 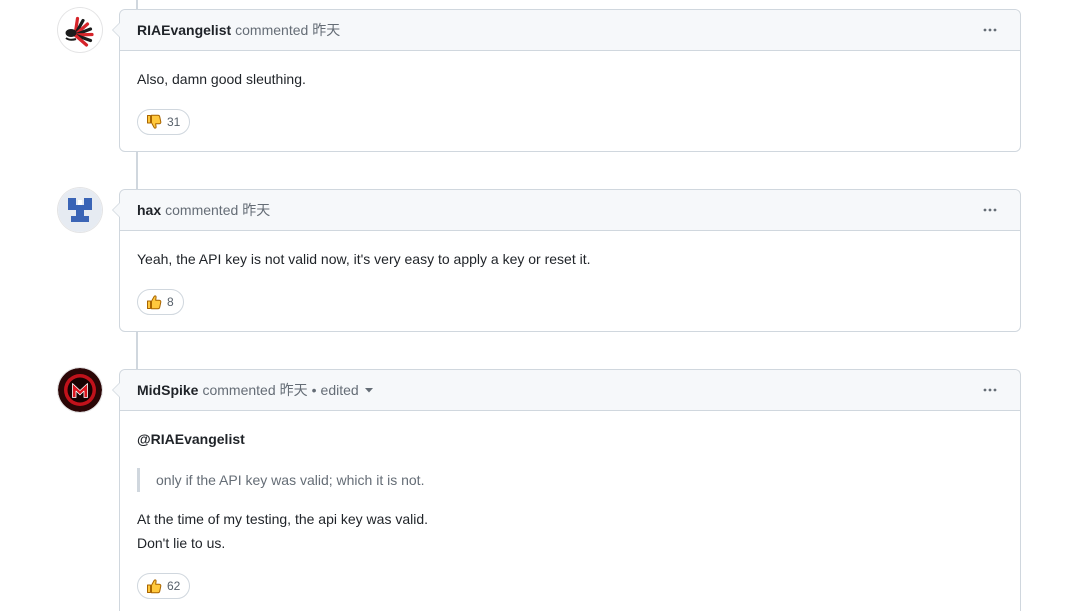 I want to click on hax-identicon-avatar-icon, so click(x=80, y=210).